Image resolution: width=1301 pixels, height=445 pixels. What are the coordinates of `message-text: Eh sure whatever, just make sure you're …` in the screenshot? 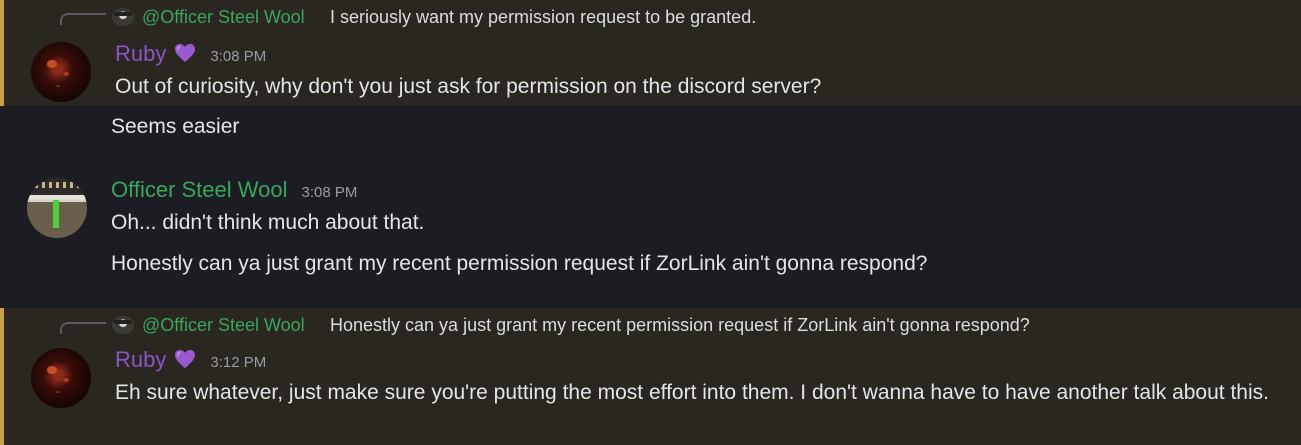 It's located at (692, 392).